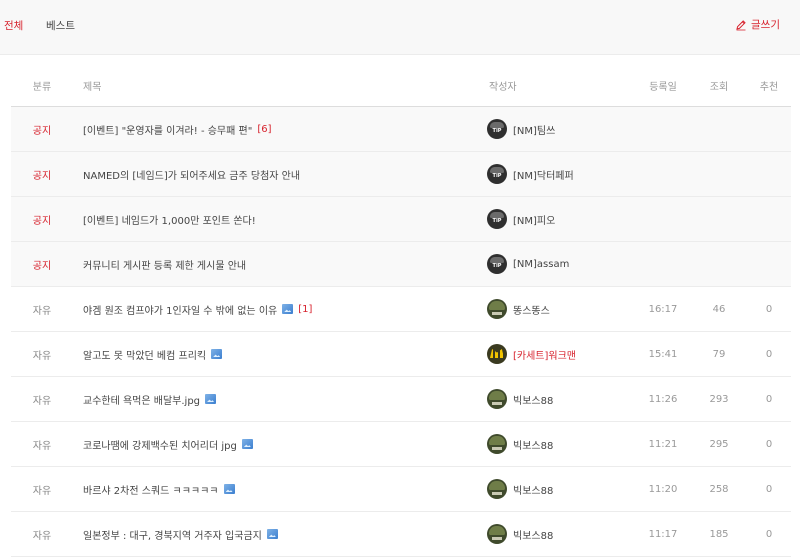 This screenshot has height=557, width=800. I want to click on comment-count: [6], so click(264, 129).